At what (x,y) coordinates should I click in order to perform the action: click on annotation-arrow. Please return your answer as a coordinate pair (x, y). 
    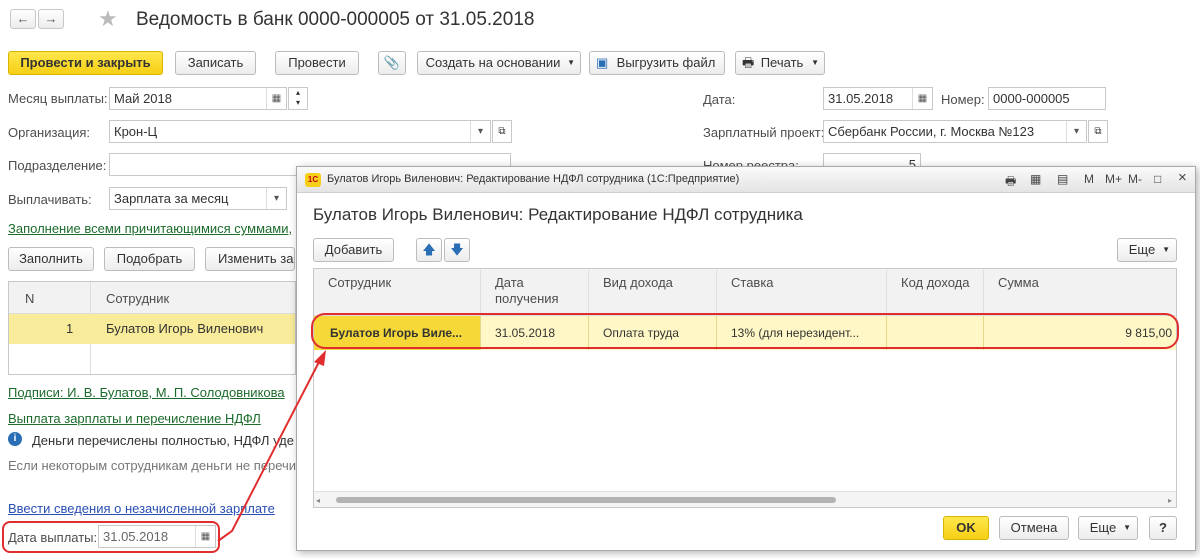
    Looking at the image, I should click on (271, 446).